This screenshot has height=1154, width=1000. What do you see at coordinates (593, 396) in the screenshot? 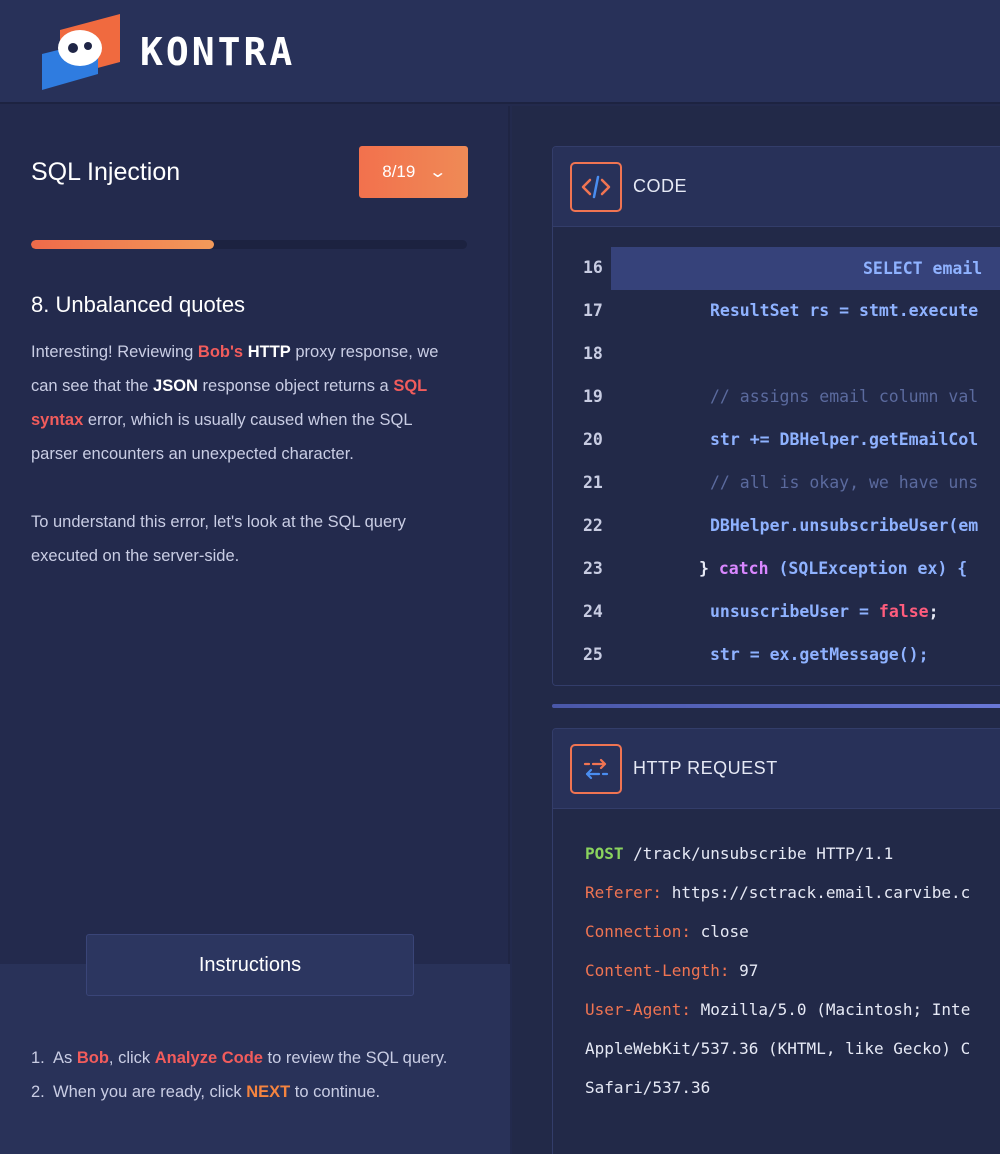
I see `line-number: 19` at bounding box center [593, 396].